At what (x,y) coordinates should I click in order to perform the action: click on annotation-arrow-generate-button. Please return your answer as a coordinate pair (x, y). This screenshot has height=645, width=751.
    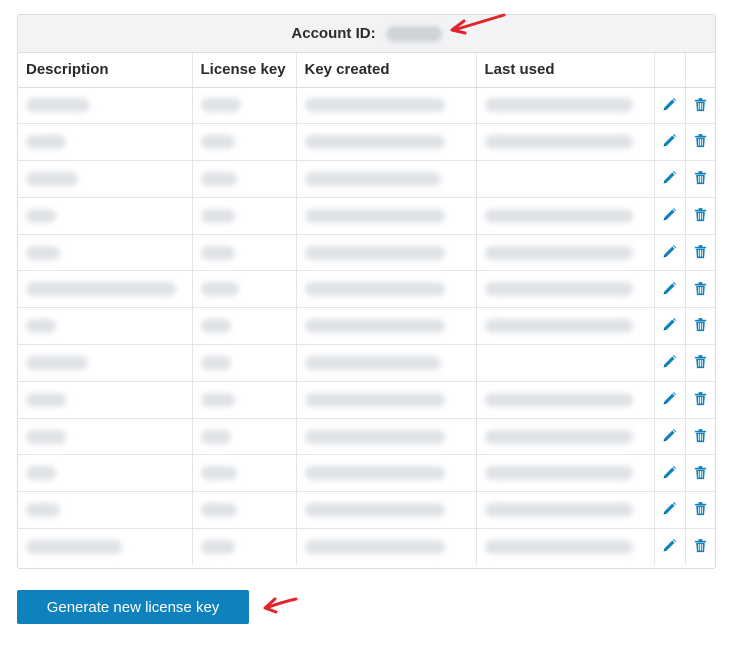
    Looking at the image, I should click on (280, 605).